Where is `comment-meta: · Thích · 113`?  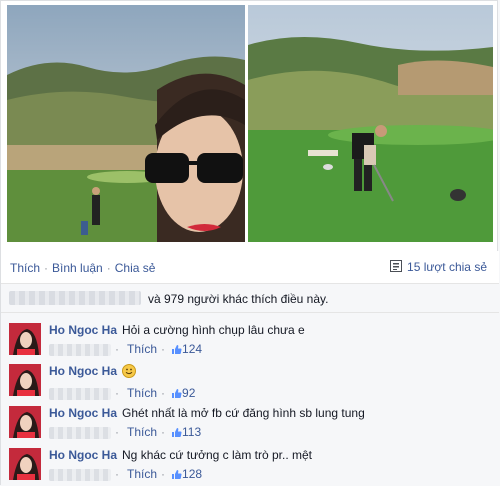 comment-meta: · Thích · 113 is located at coordinates (269, 432).